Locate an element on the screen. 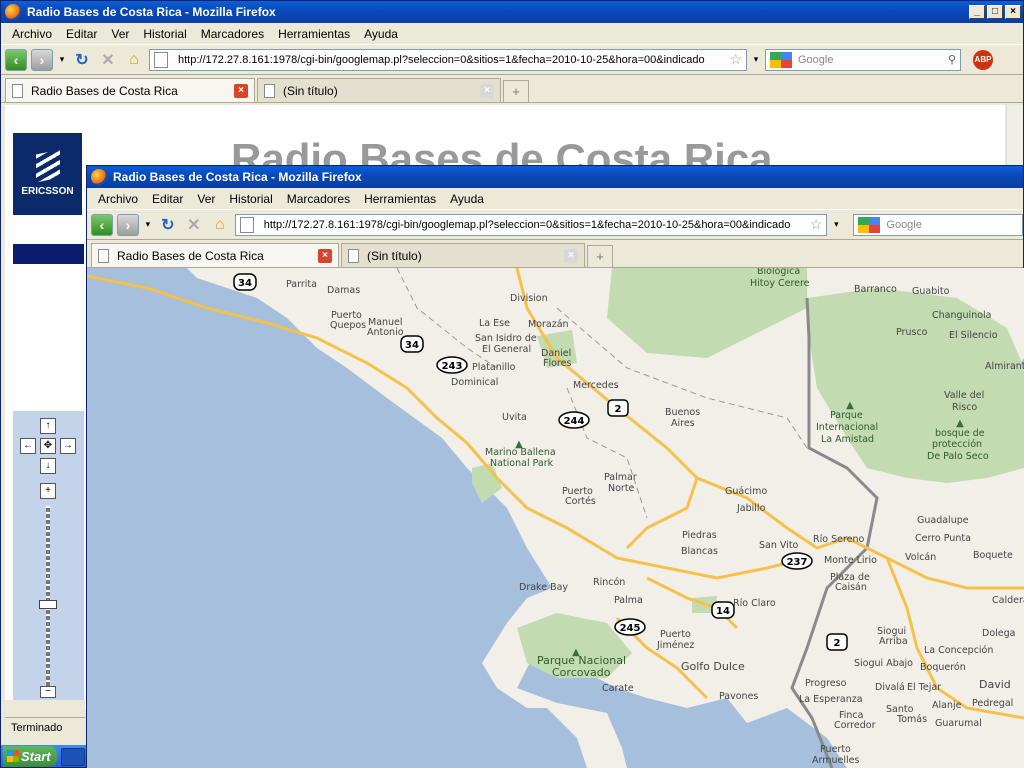  zoom-slider-knob is located at coordinates (48, 604).